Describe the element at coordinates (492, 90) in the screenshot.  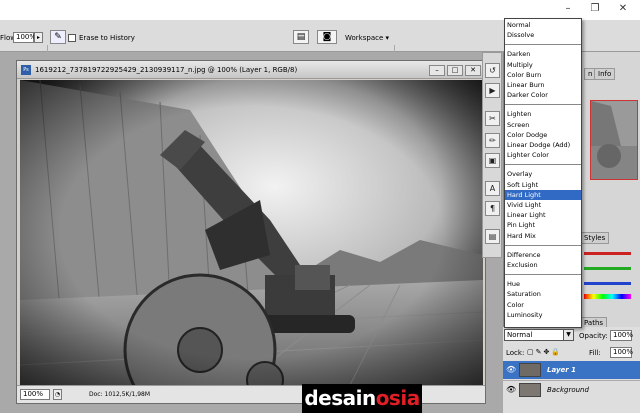
I see `actions-icon: ▶` at that location.